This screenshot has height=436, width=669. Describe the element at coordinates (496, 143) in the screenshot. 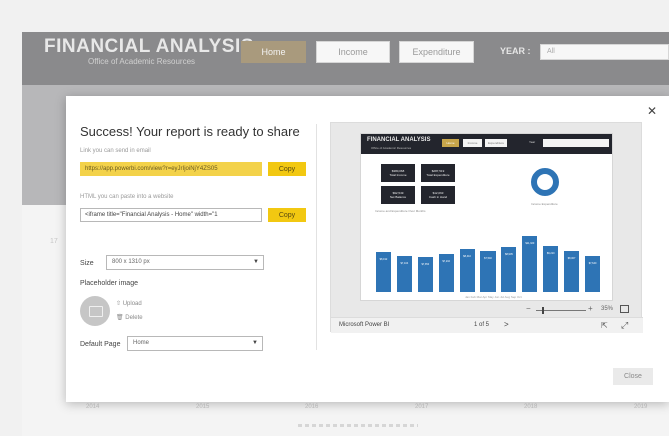

I see `report-tab-expenditure: Expenditure` at that location.